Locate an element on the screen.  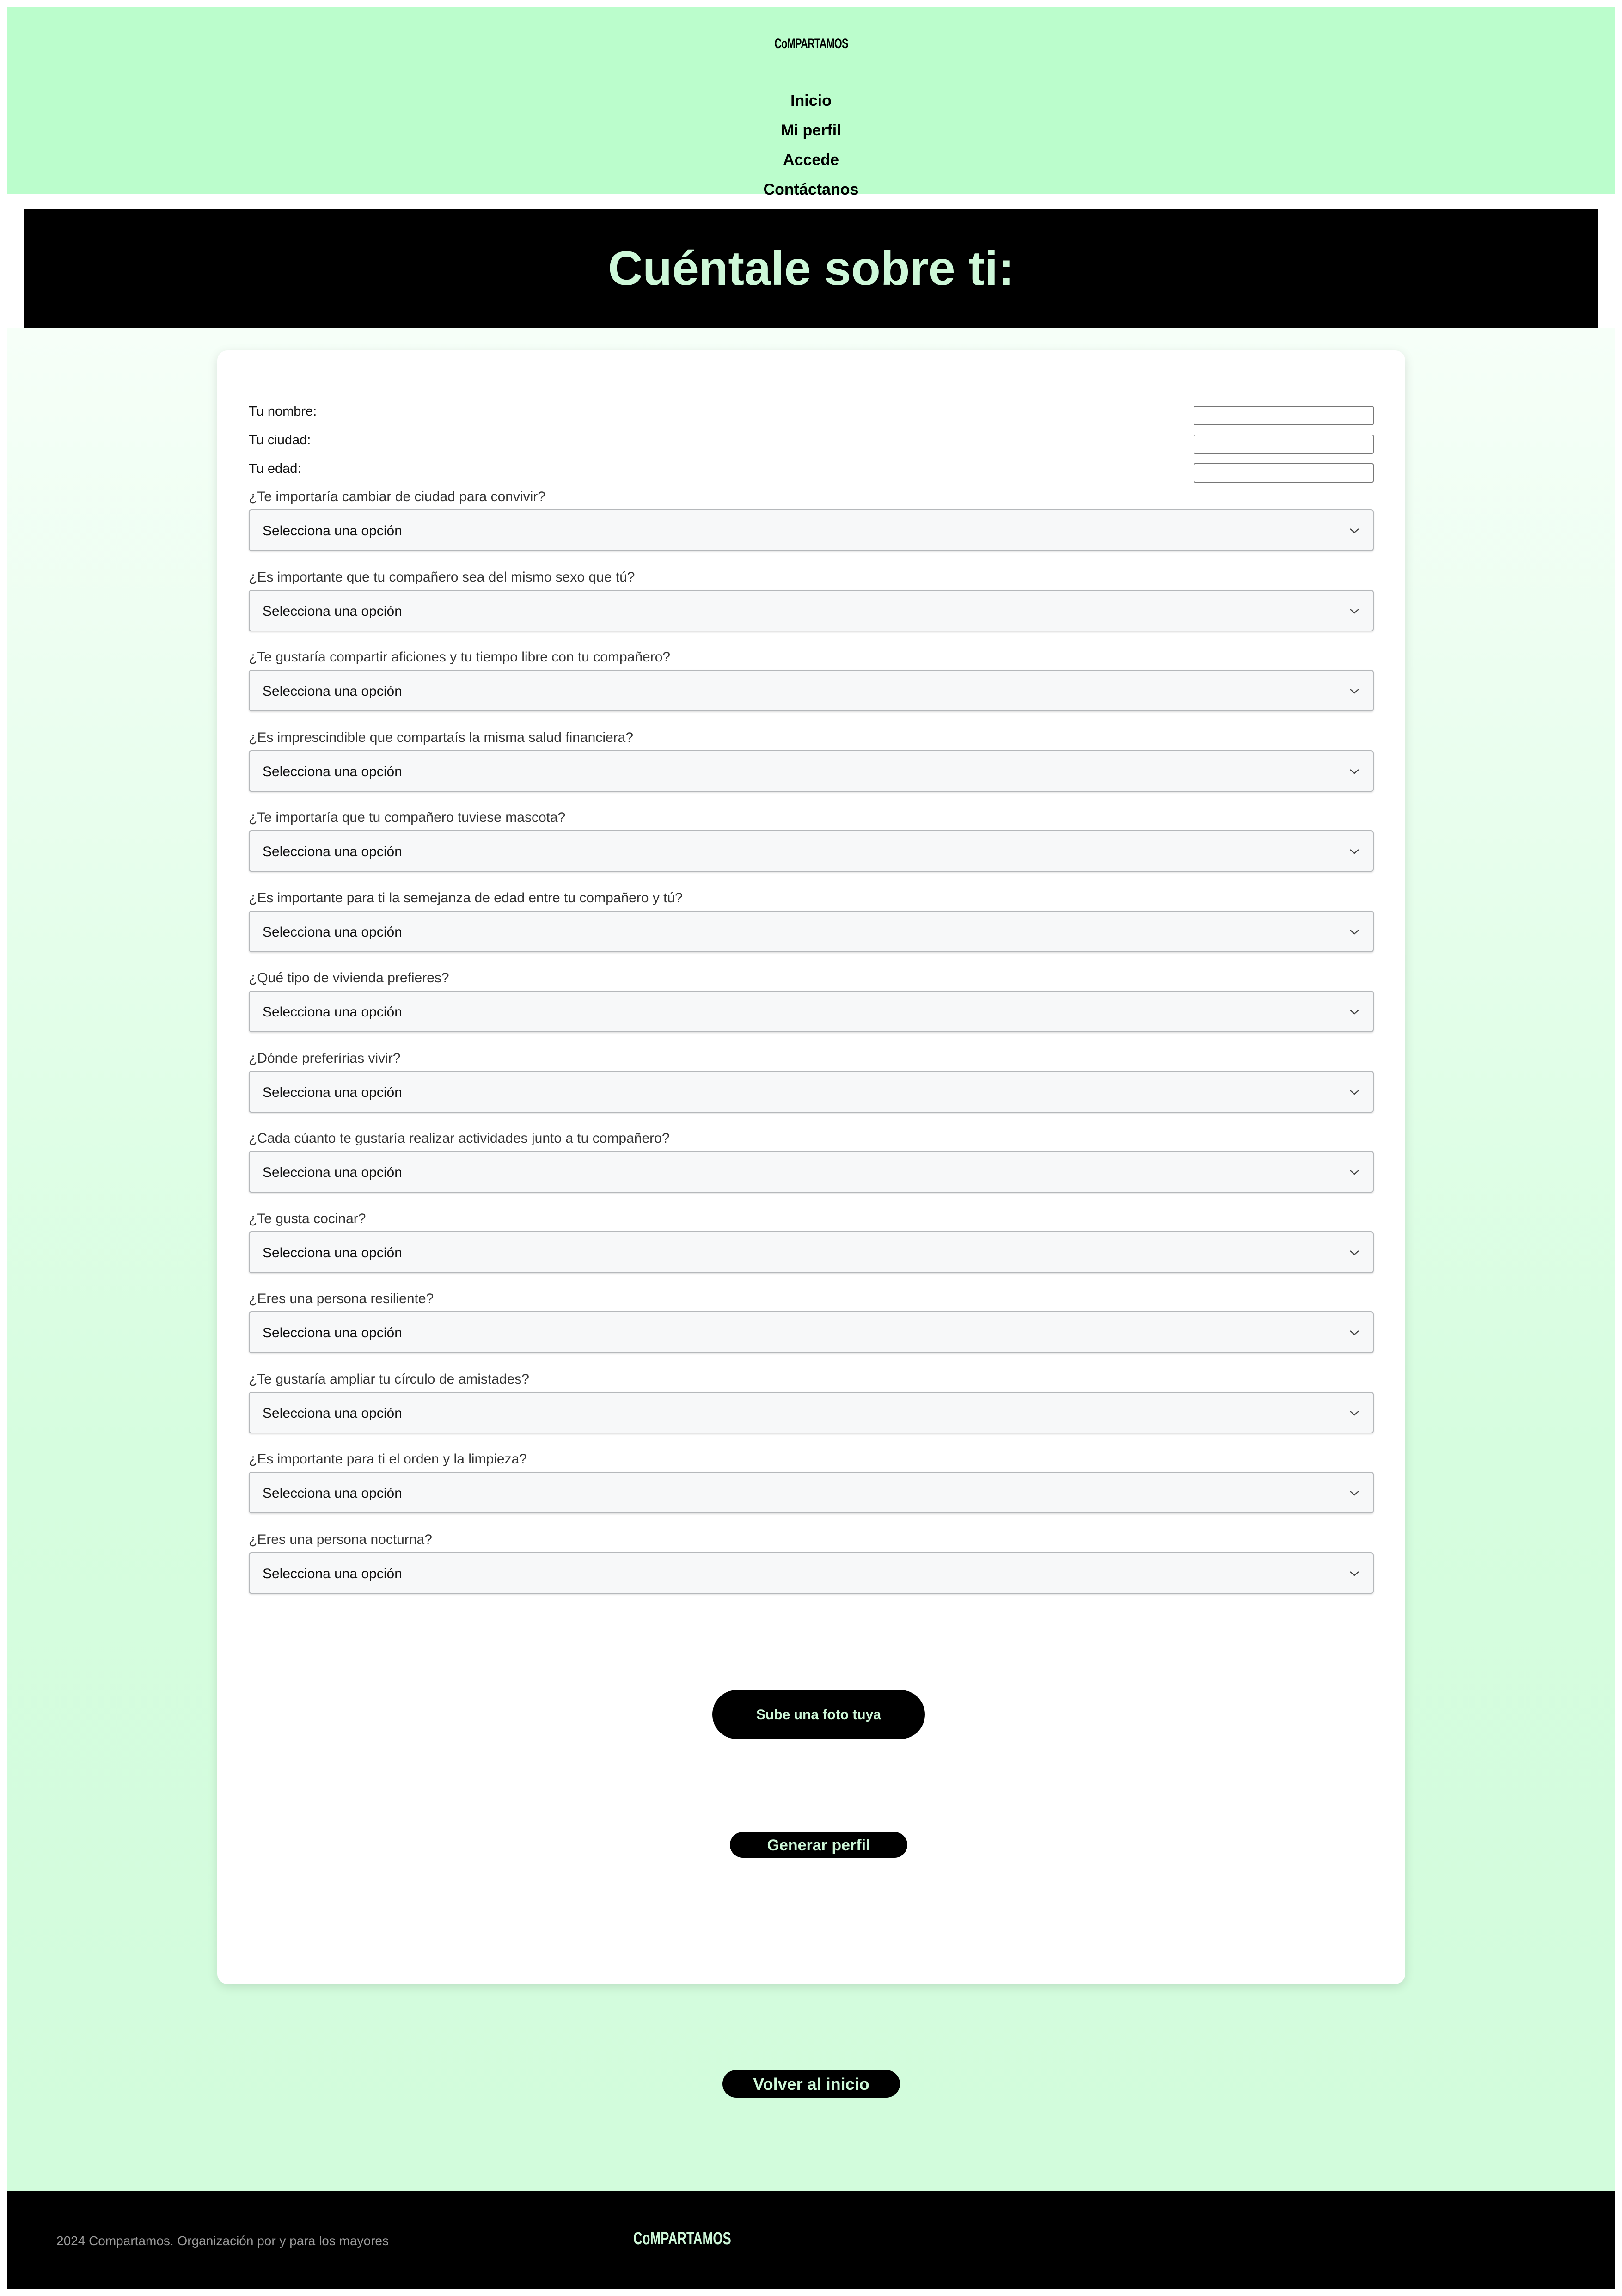
page-title: Cuéntale sobre ti: is located at coordinates (811, 268).